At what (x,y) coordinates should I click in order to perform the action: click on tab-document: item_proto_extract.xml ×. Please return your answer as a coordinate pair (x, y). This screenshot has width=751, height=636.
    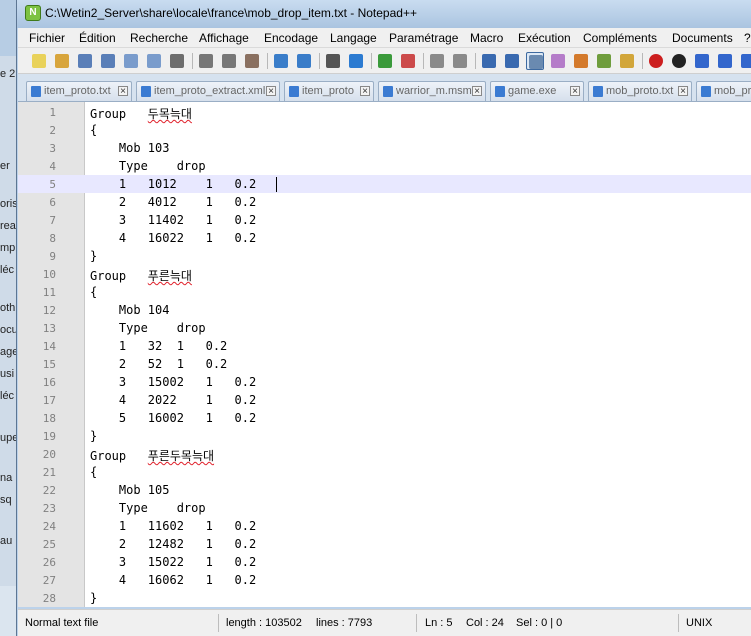
    Looking at the image, I should click on (208, 91).